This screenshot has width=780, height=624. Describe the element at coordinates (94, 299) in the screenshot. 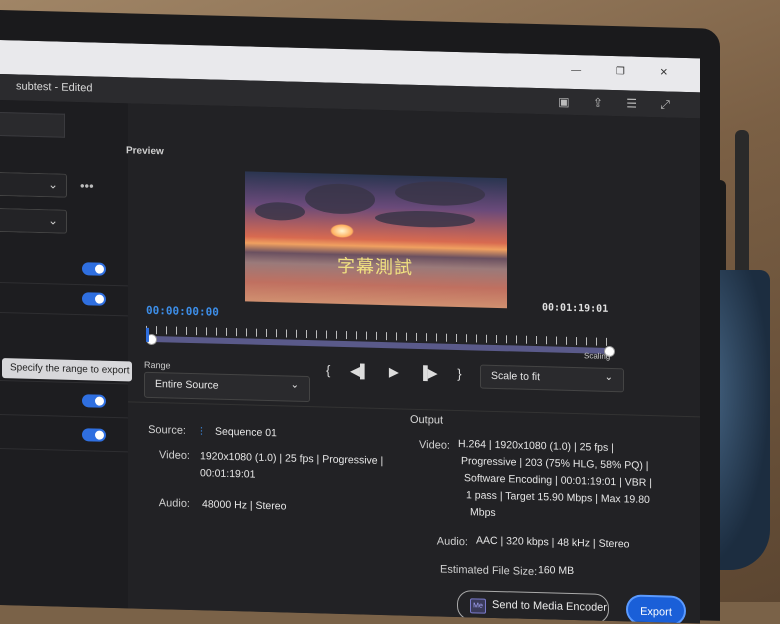

I see `audio-toggle` at that location.